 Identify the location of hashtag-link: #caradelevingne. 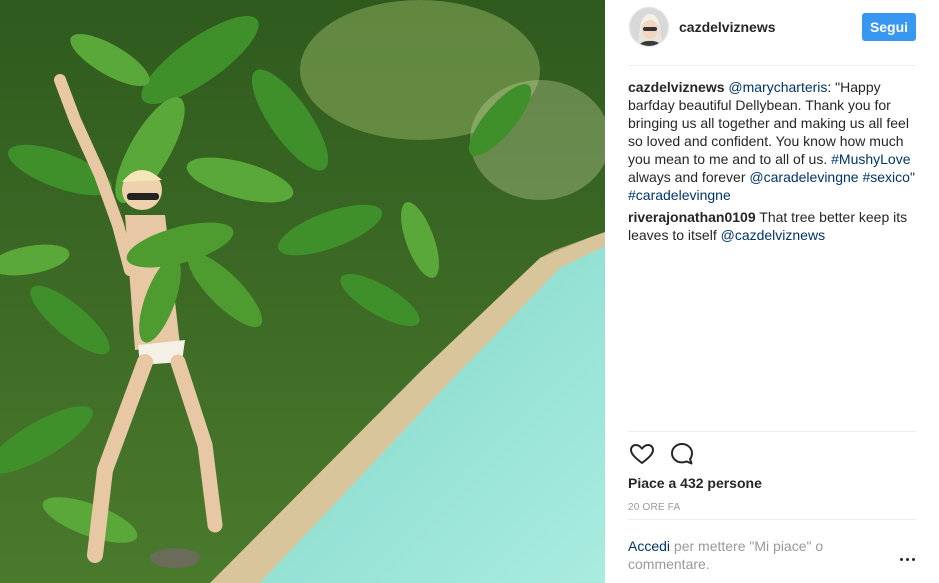
(679, 195).